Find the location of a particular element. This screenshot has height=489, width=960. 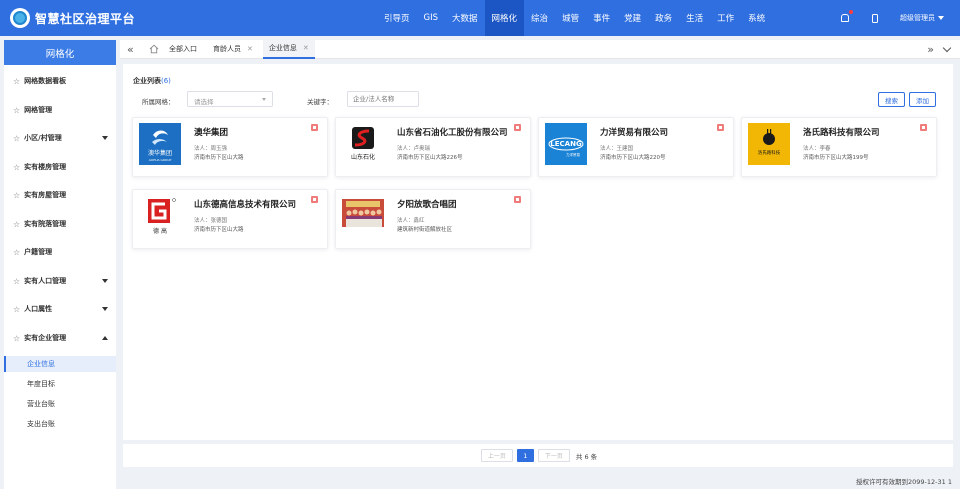

sidebar-item-grid-manage: ☆ 网格管理 is located at coordinates (60, 110).